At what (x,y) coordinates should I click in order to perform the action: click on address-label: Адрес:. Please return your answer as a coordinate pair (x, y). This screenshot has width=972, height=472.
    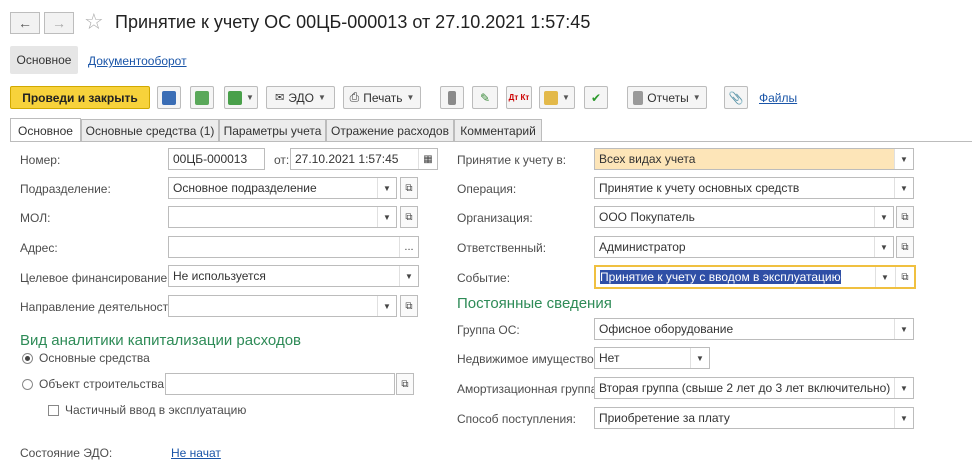
    Looking at the image, I should click on (39, 248).